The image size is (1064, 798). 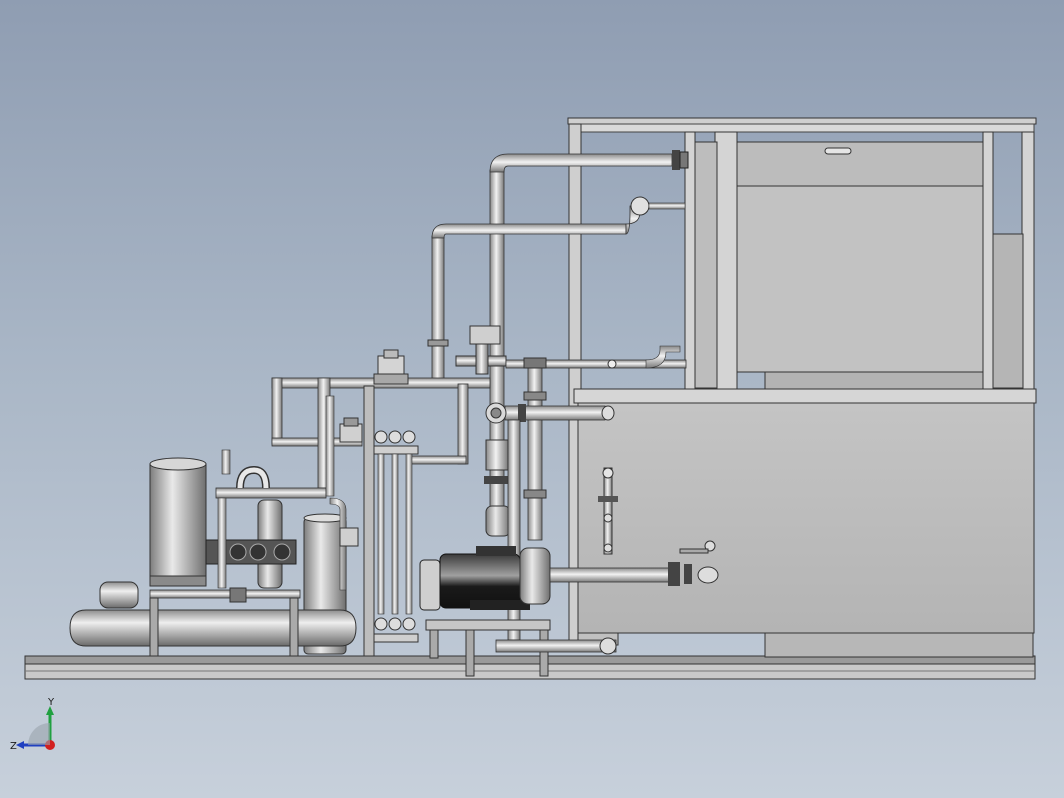 What do you see at coordinates (391, 521) in the screenshot?
I see `flowmeter-panel` at bounding box center [391, 521].